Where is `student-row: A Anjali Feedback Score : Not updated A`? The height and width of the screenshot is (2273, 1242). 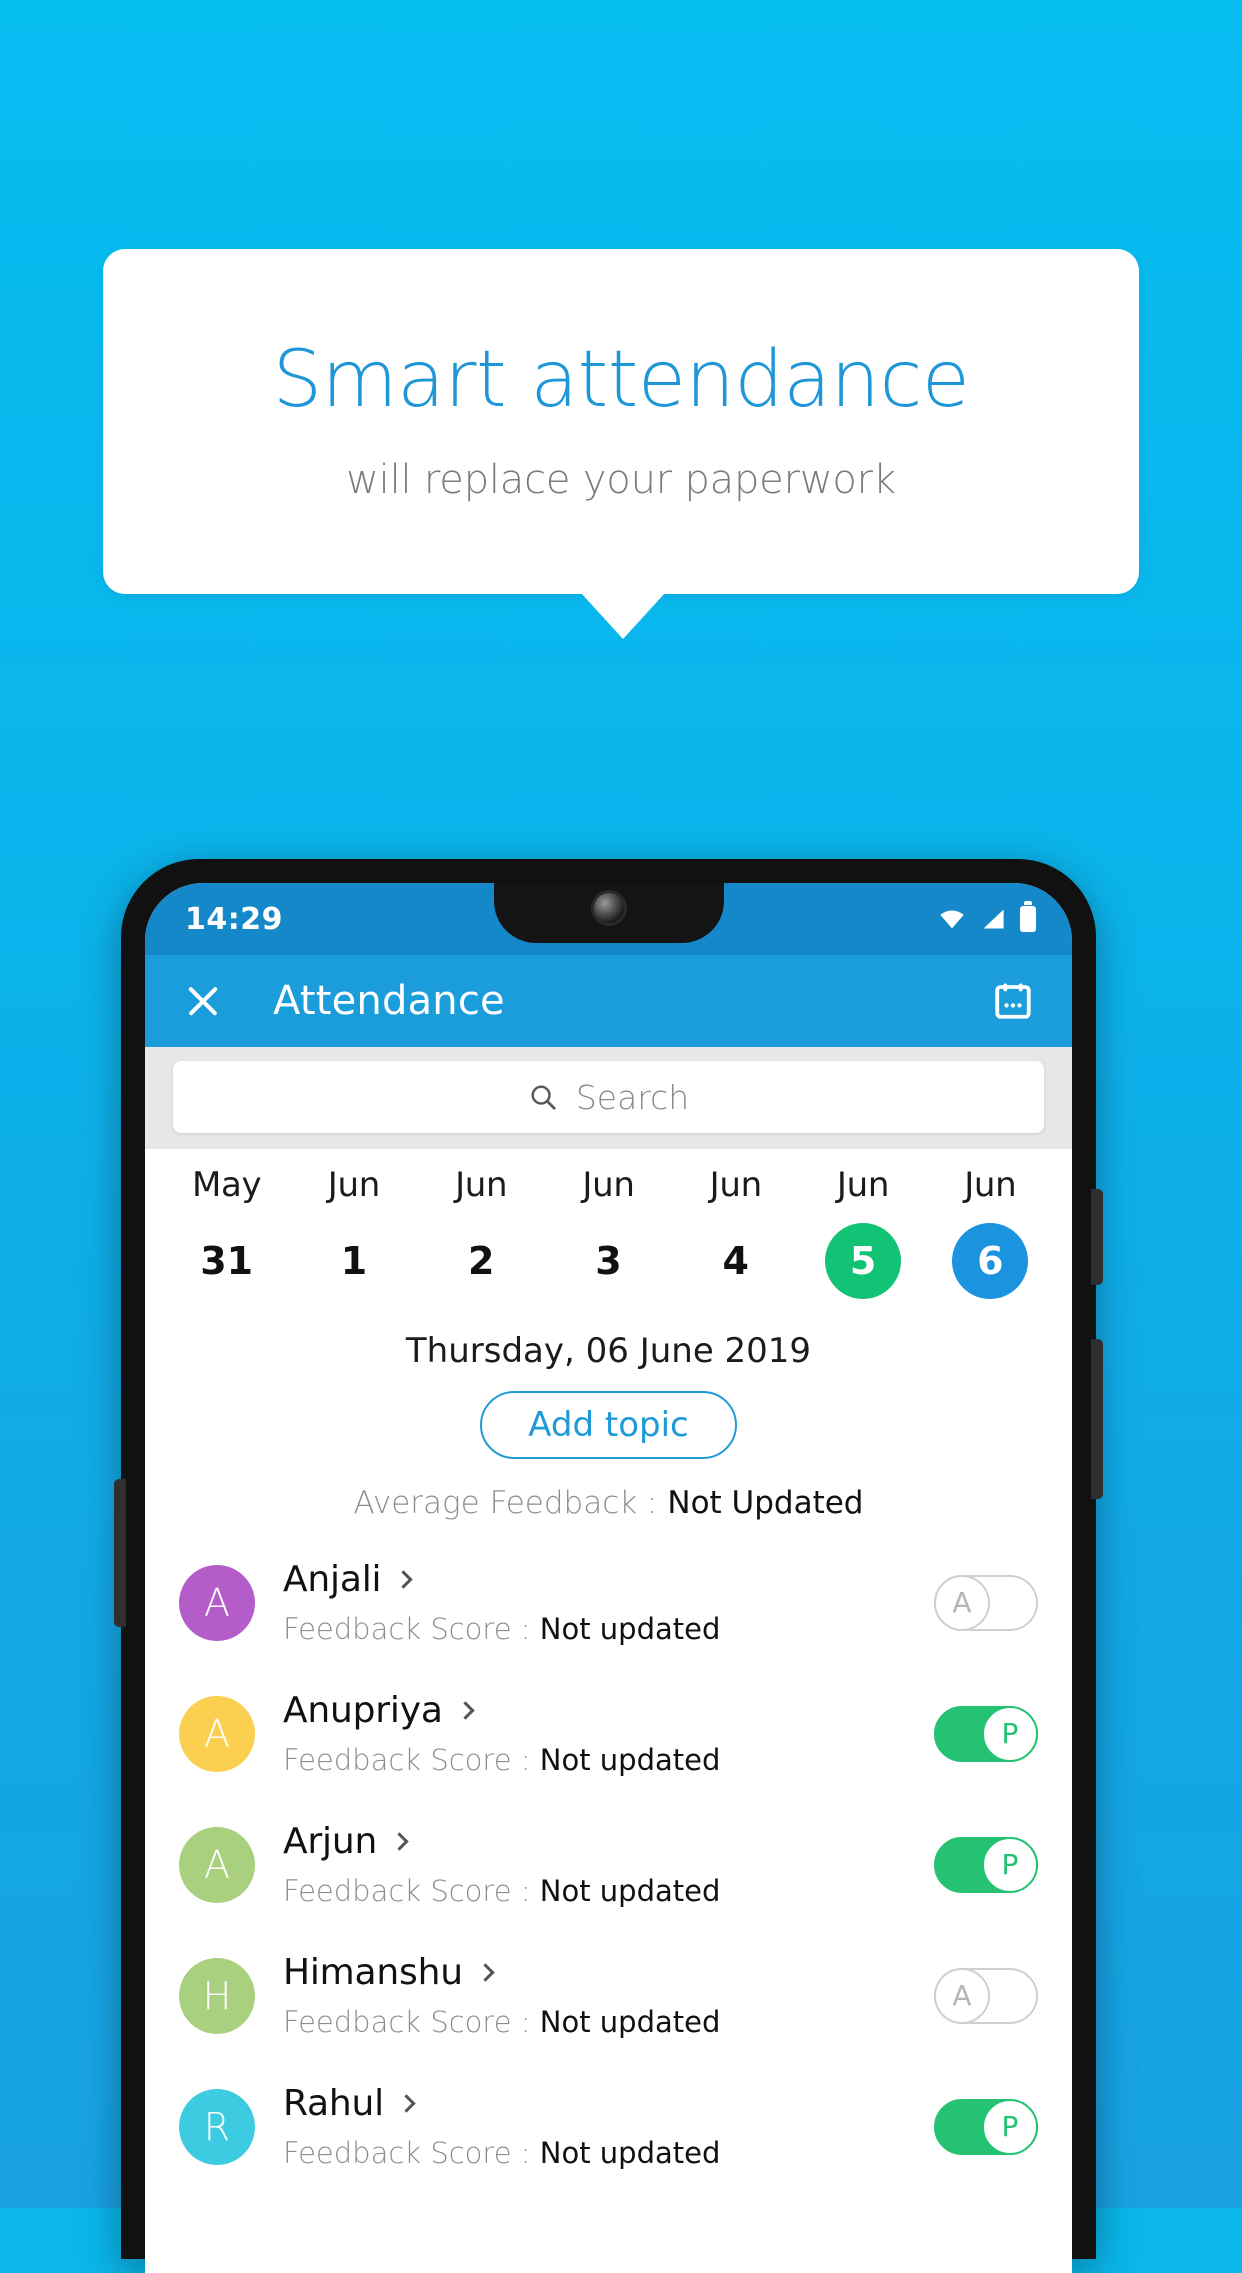
student-row: A Anjali Feedback Score : Not updated A is located at coordinates (608, 1602).